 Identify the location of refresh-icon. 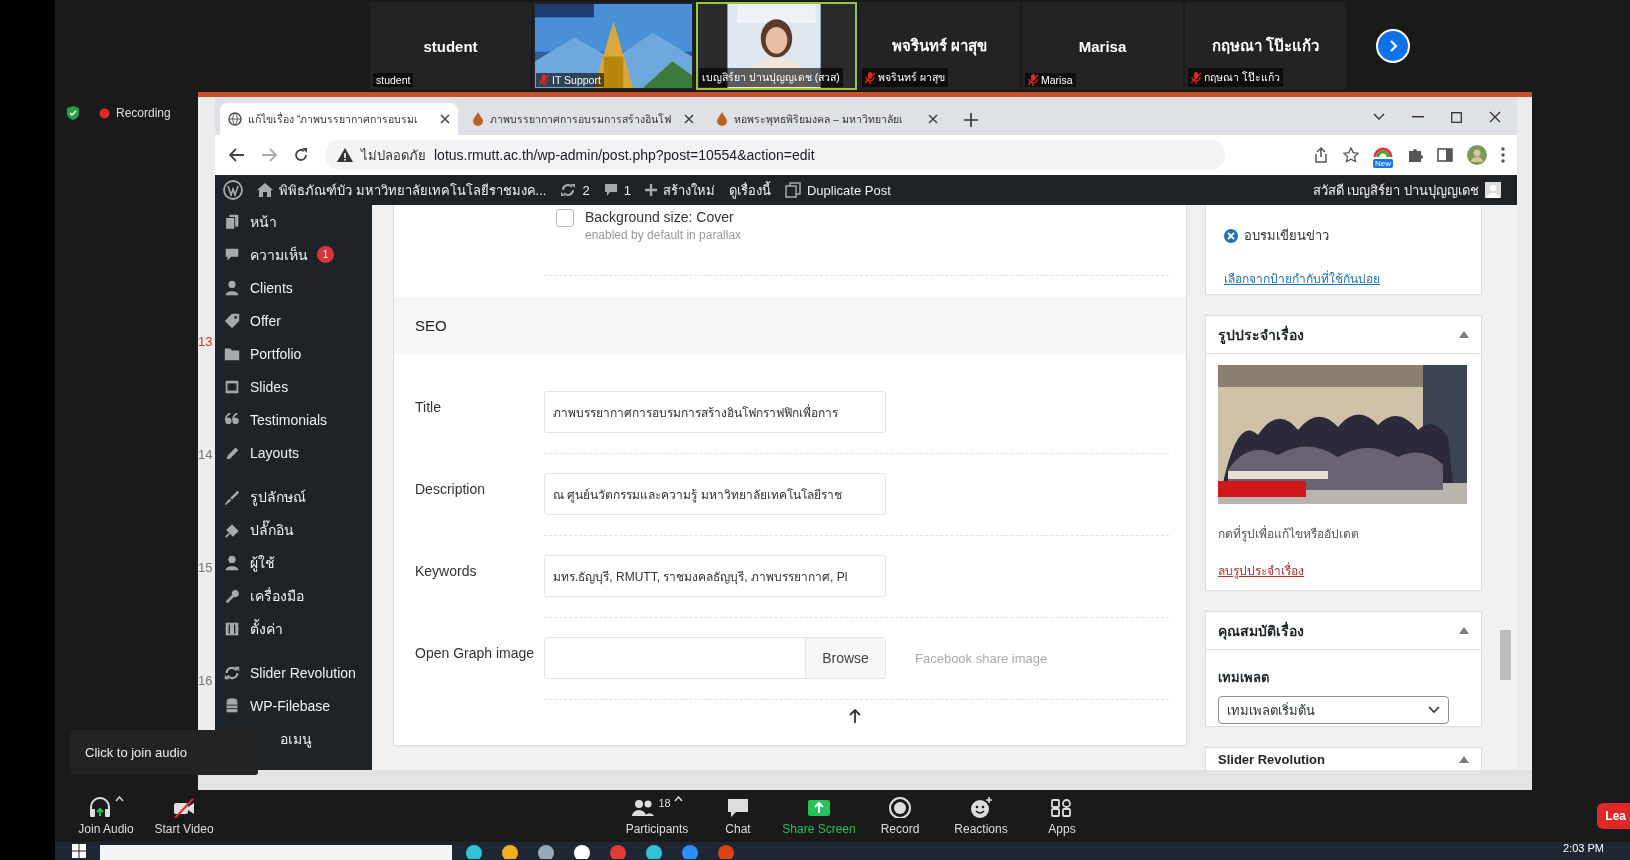
(568, 190).